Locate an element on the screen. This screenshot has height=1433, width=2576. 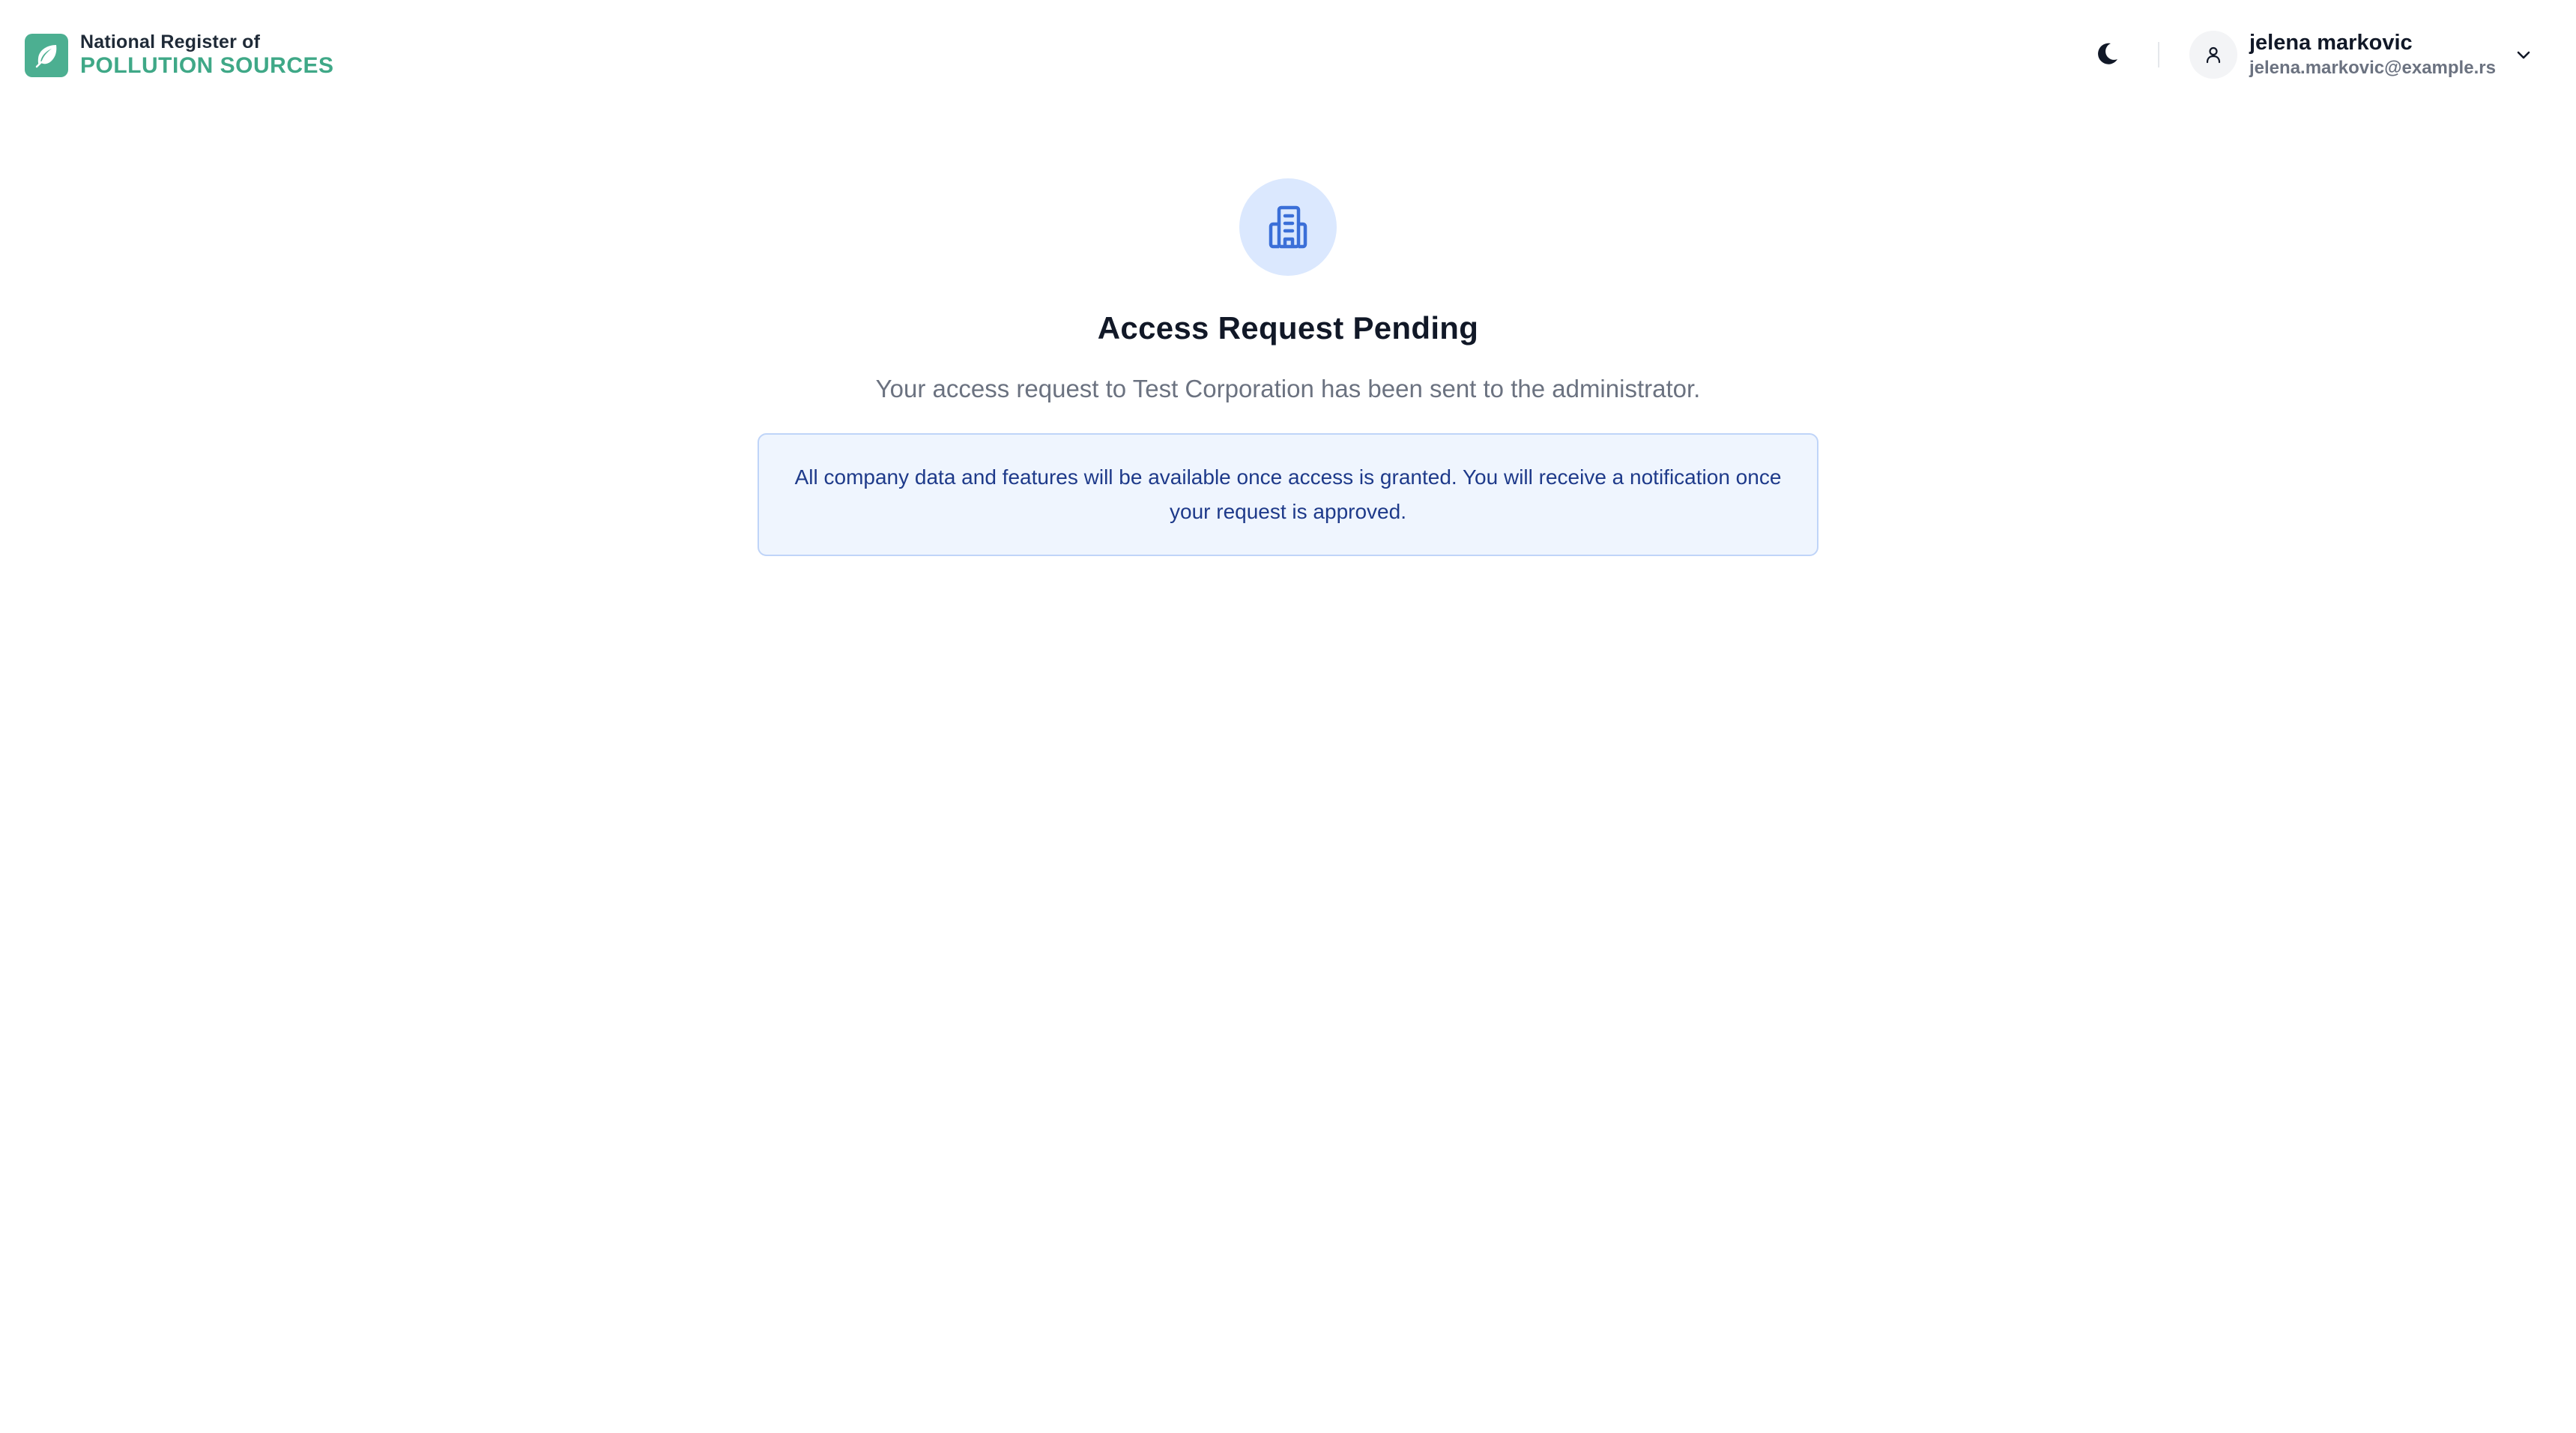
moon-icon is located at coordinates (2107, 53).